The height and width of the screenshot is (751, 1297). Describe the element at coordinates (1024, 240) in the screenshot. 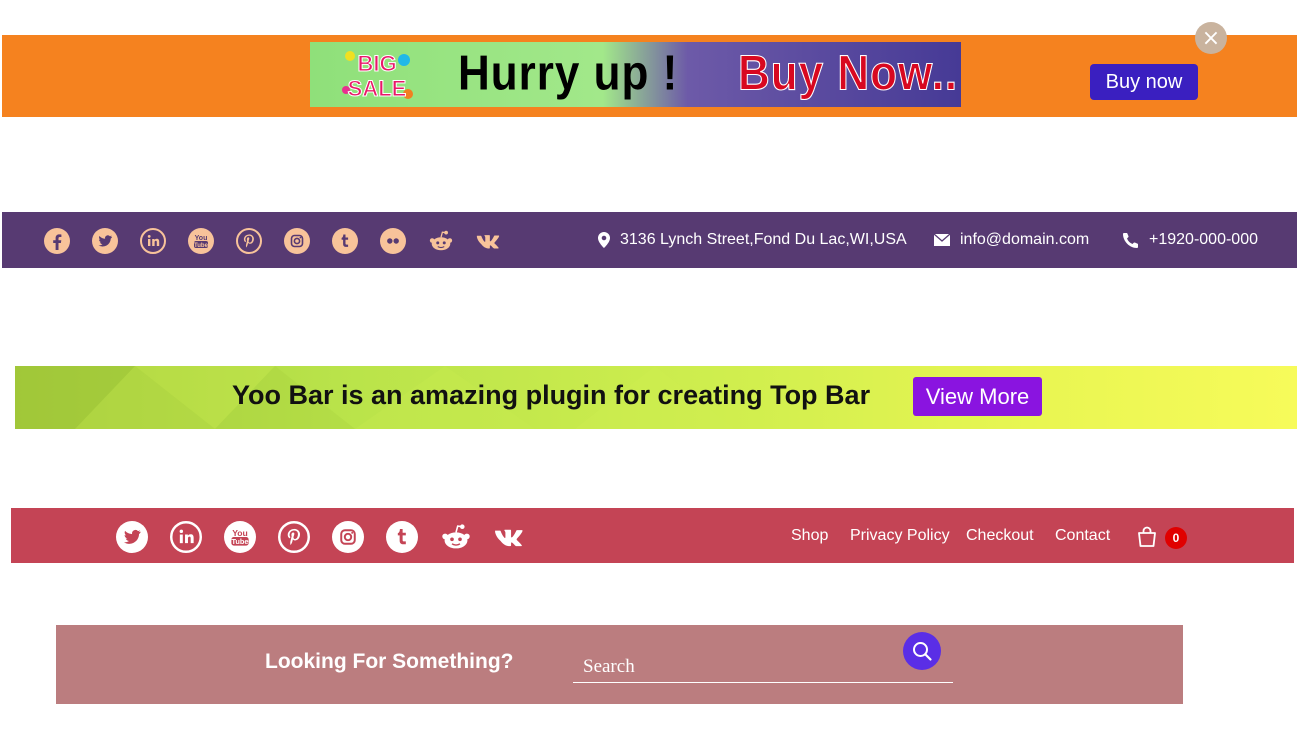

I see `email-text: info@domain.com` at that location.